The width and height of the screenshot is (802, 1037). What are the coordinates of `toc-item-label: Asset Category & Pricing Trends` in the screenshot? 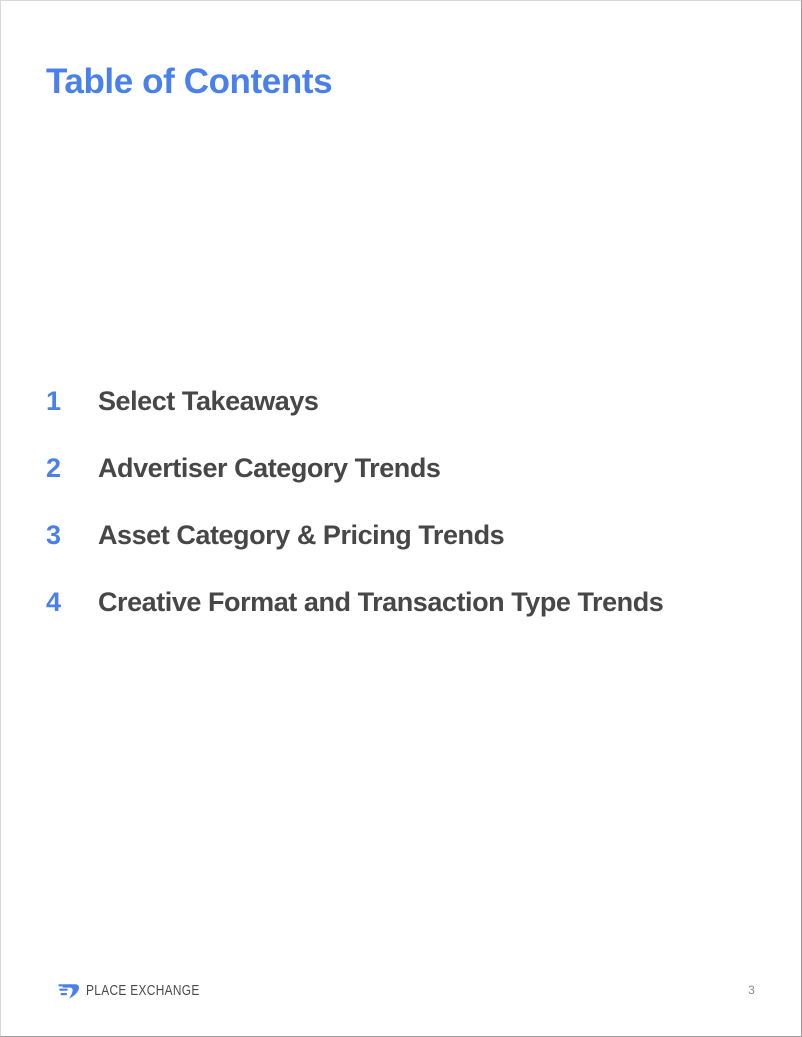 It's located at (301, 535).